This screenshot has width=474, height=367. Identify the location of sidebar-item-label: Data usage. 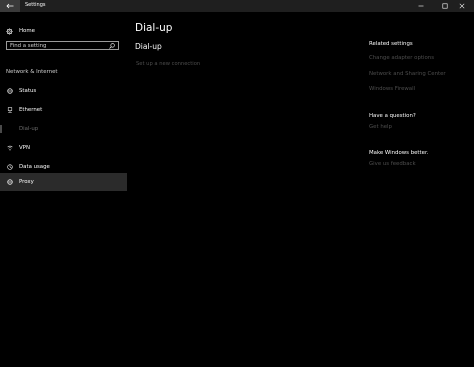
(34, 167).